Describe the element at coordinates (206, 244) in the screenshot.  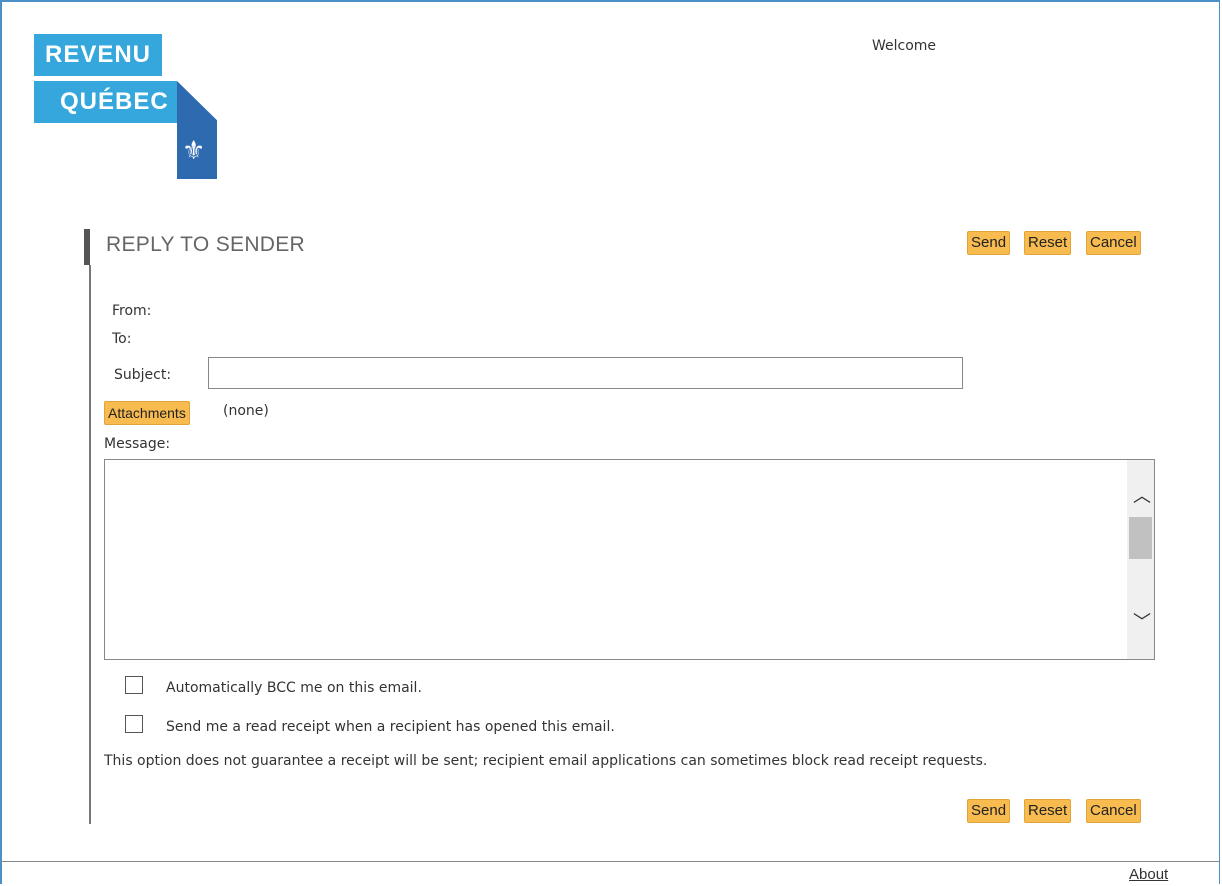
I see `page-title: REPLY TO SENDER` at that location.